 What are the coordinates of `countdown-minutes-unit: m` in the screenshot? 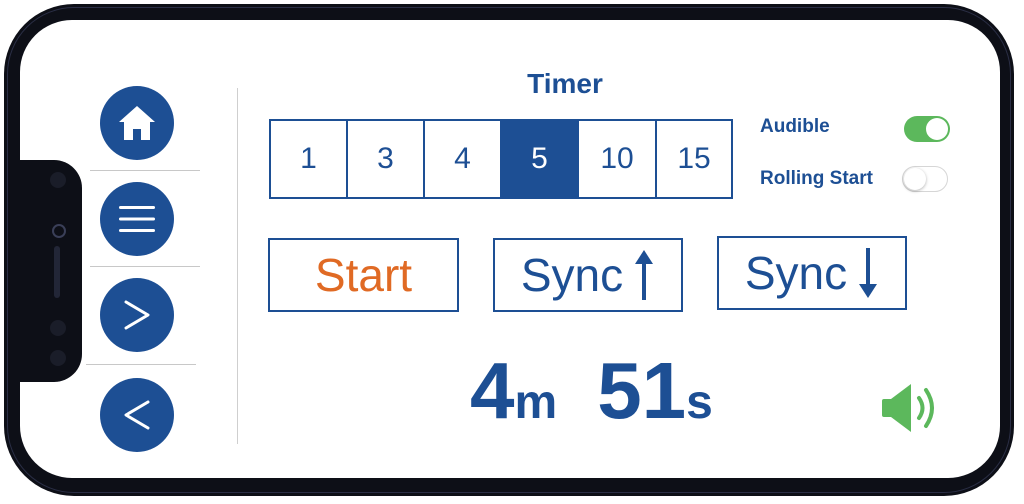 It's located at (536, 402).